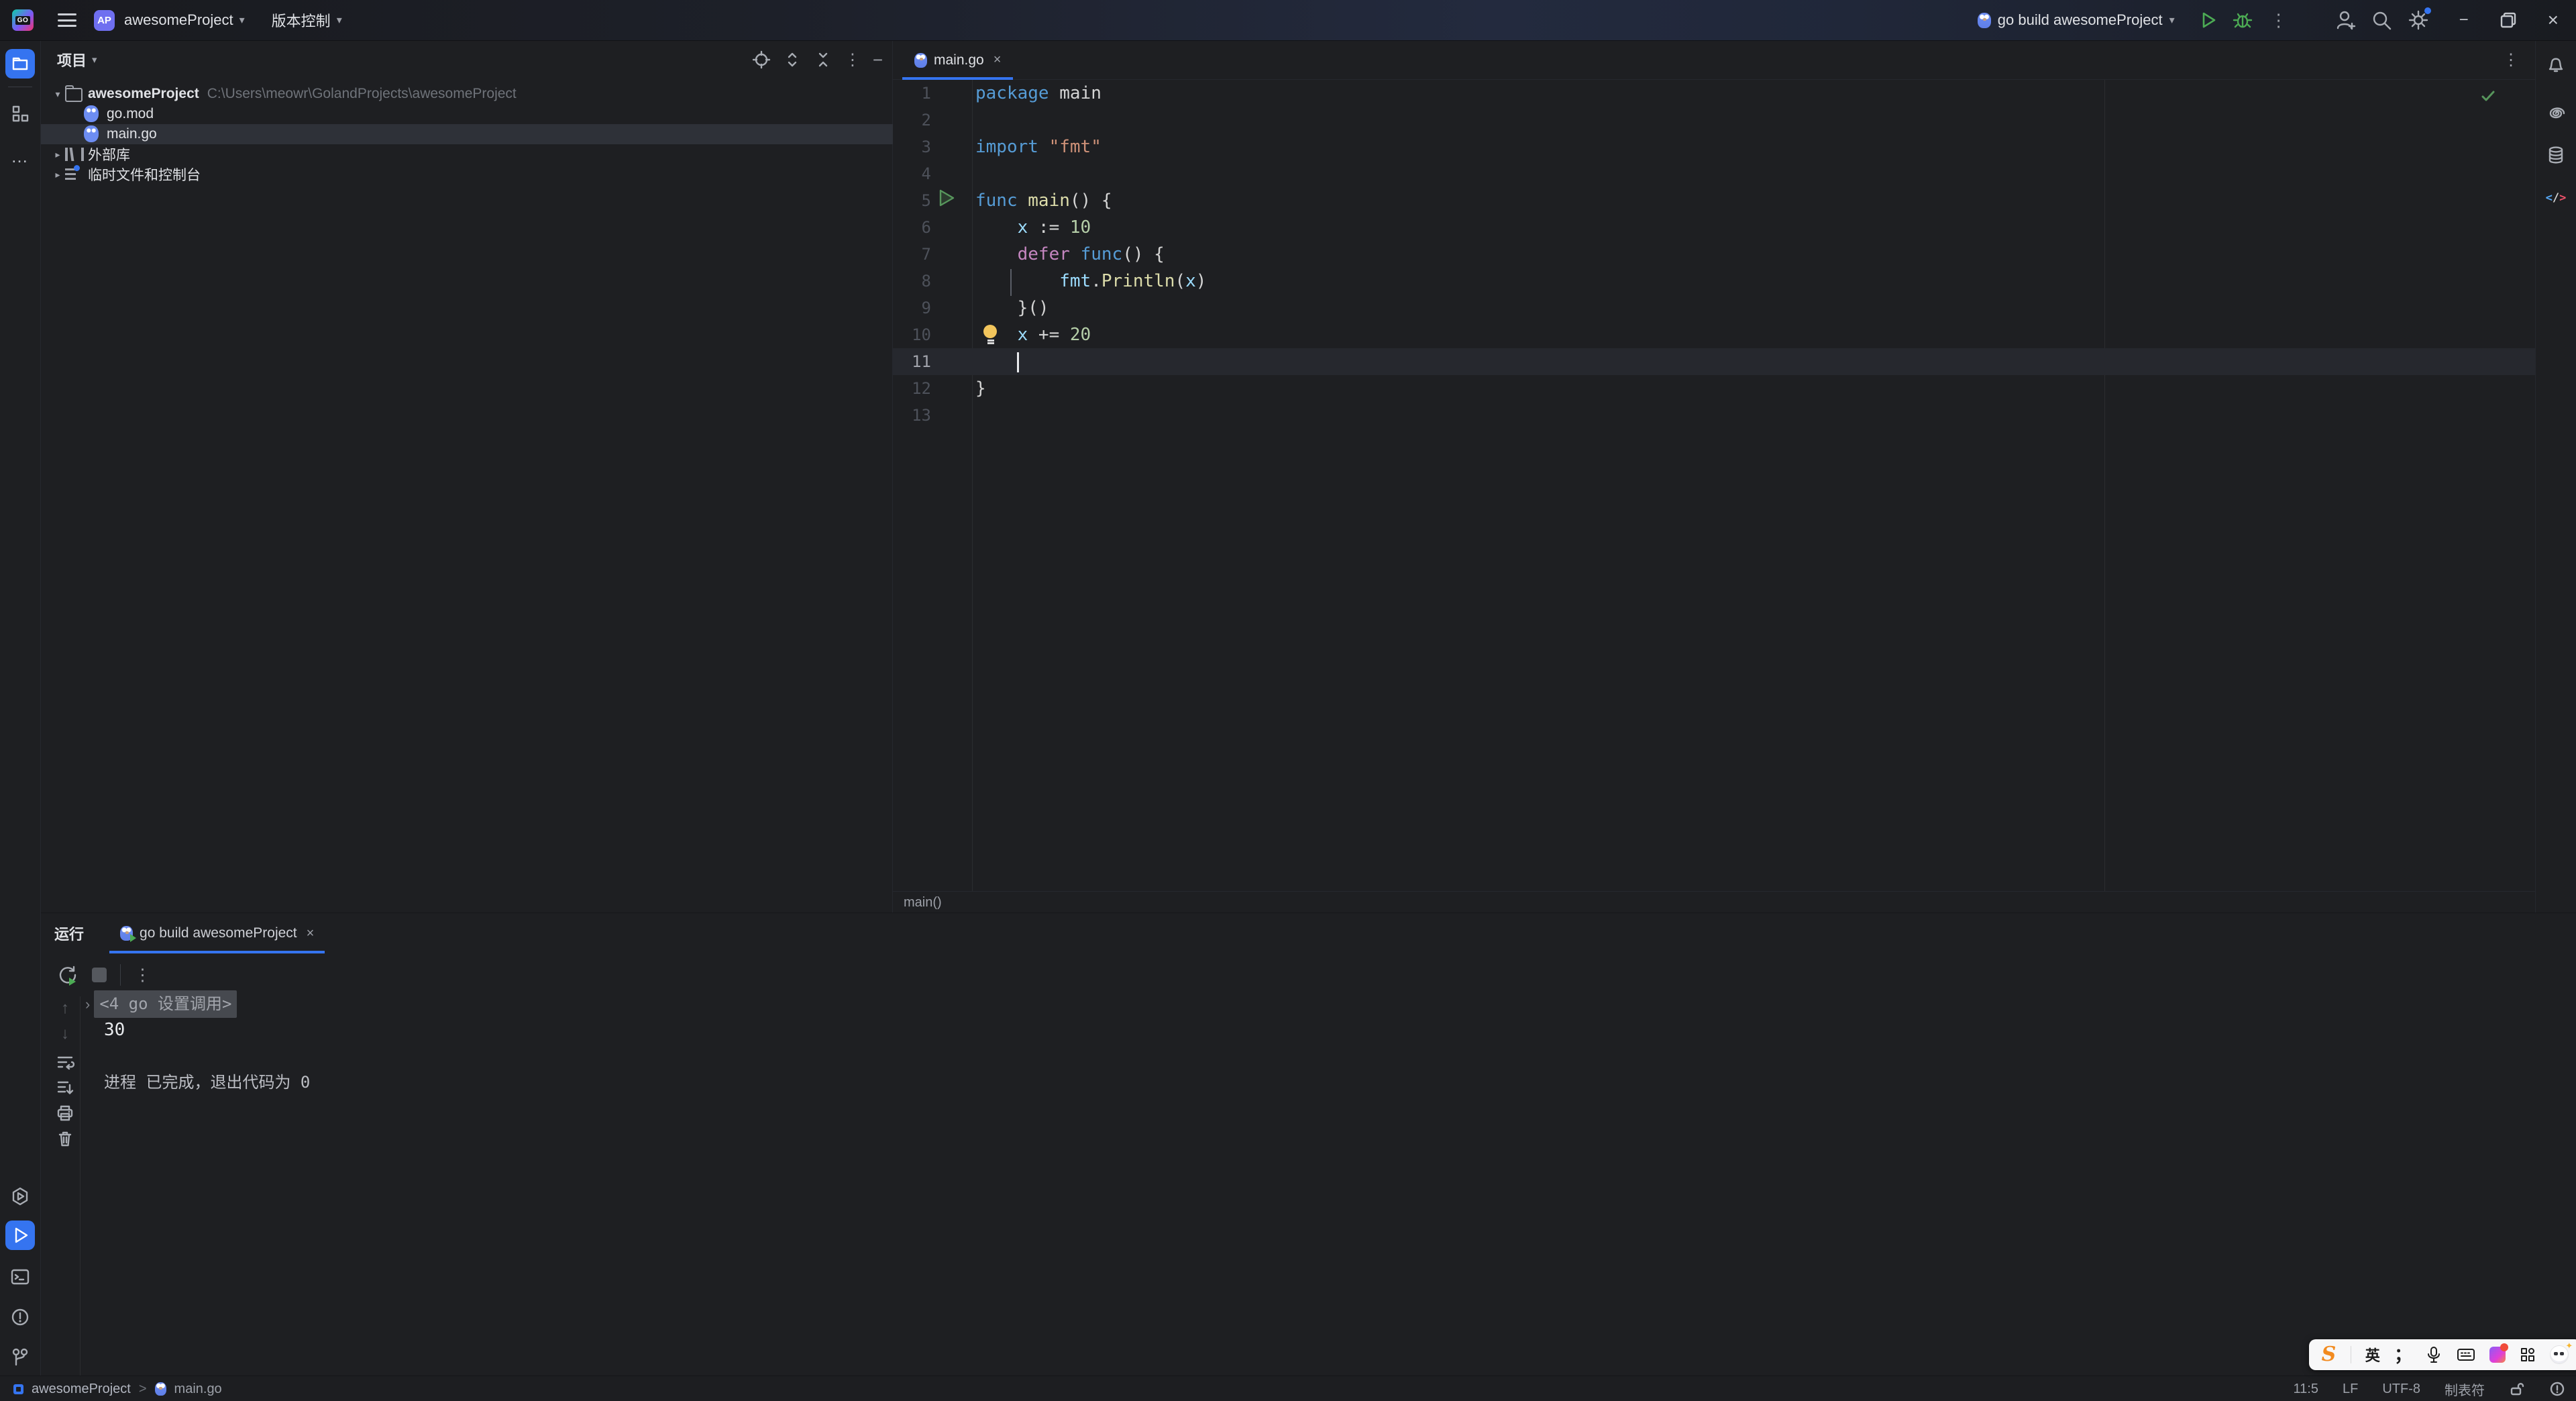  What do you see at coordinates (990, 334) in the screenshot?
I see `intention-bulb-icon` at bounding box center [990, 334].